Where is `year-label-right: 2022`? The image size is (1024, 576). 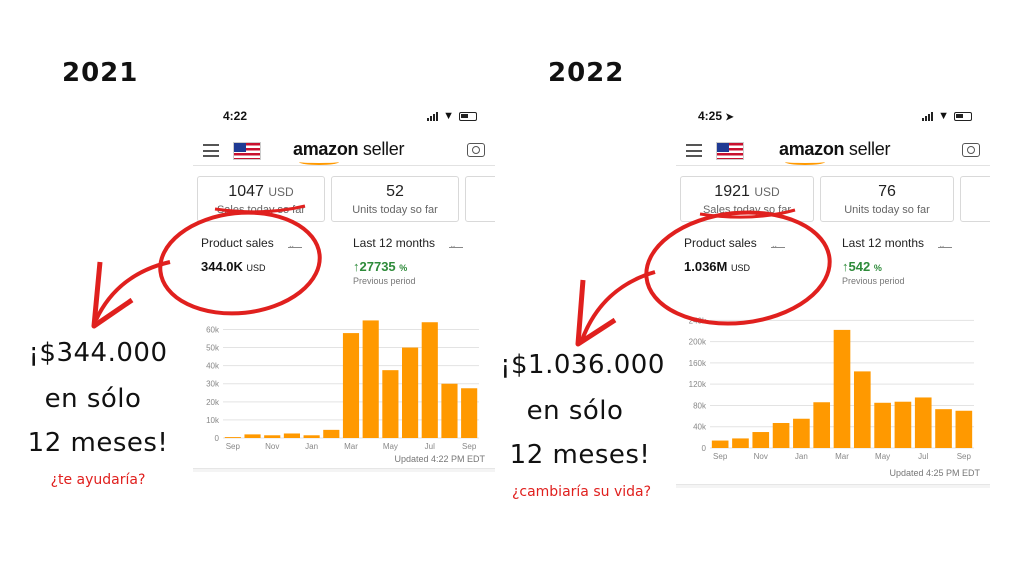 year-label-right: 2022 is located at coordinates (586, 73).